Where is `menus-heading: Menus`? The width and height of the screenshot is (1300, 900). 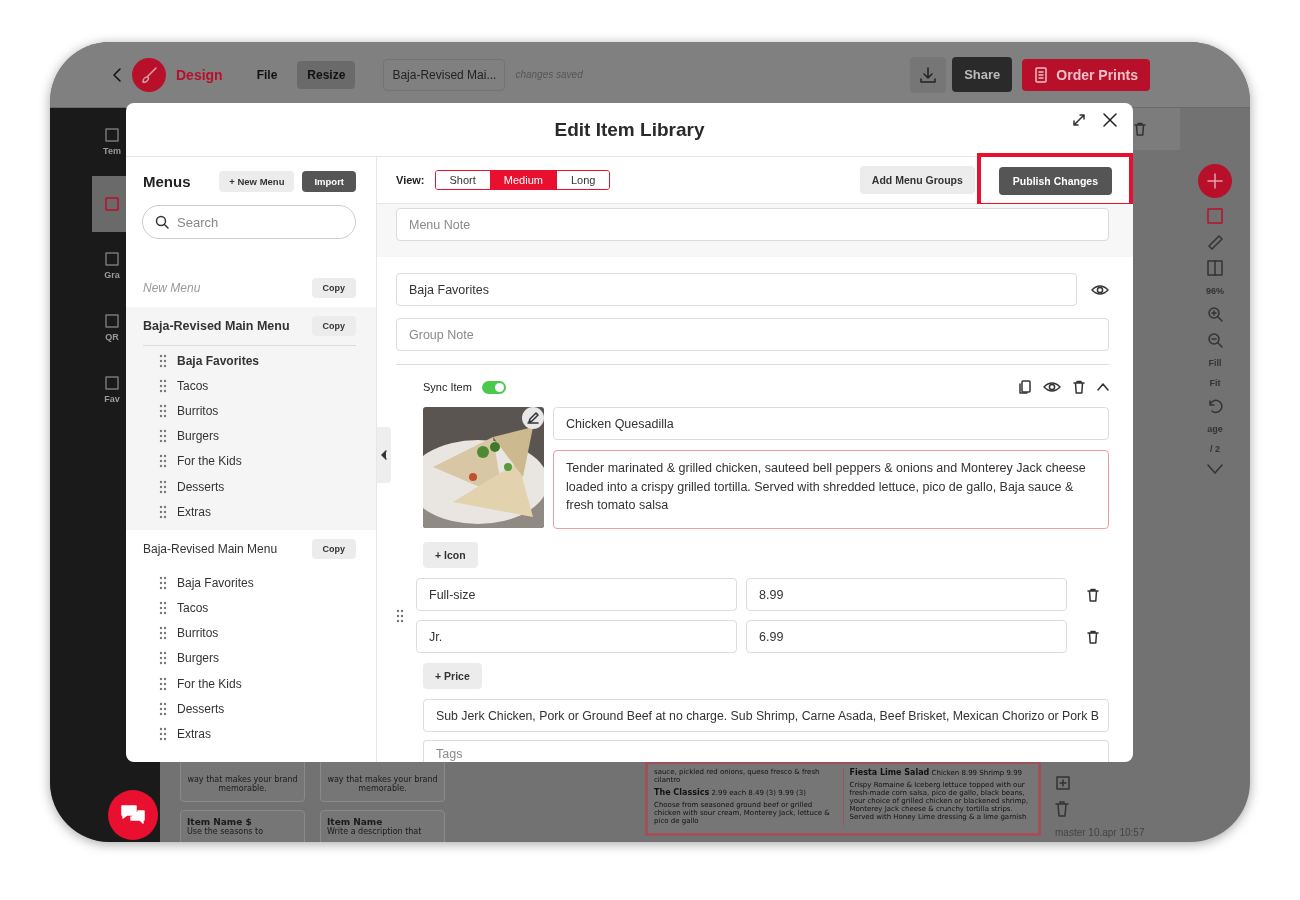 menus-heading: Menus is located at coordinates (167, 181).